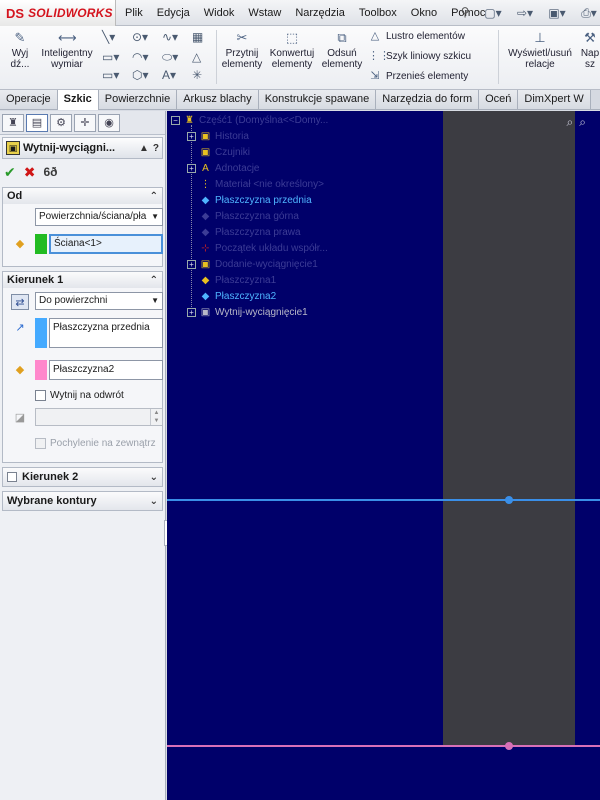  What do you see at coordinates (425, 36) in the screenshot?
I see `mirror-label: Lustro elementów` at bounding box center [425, 36].